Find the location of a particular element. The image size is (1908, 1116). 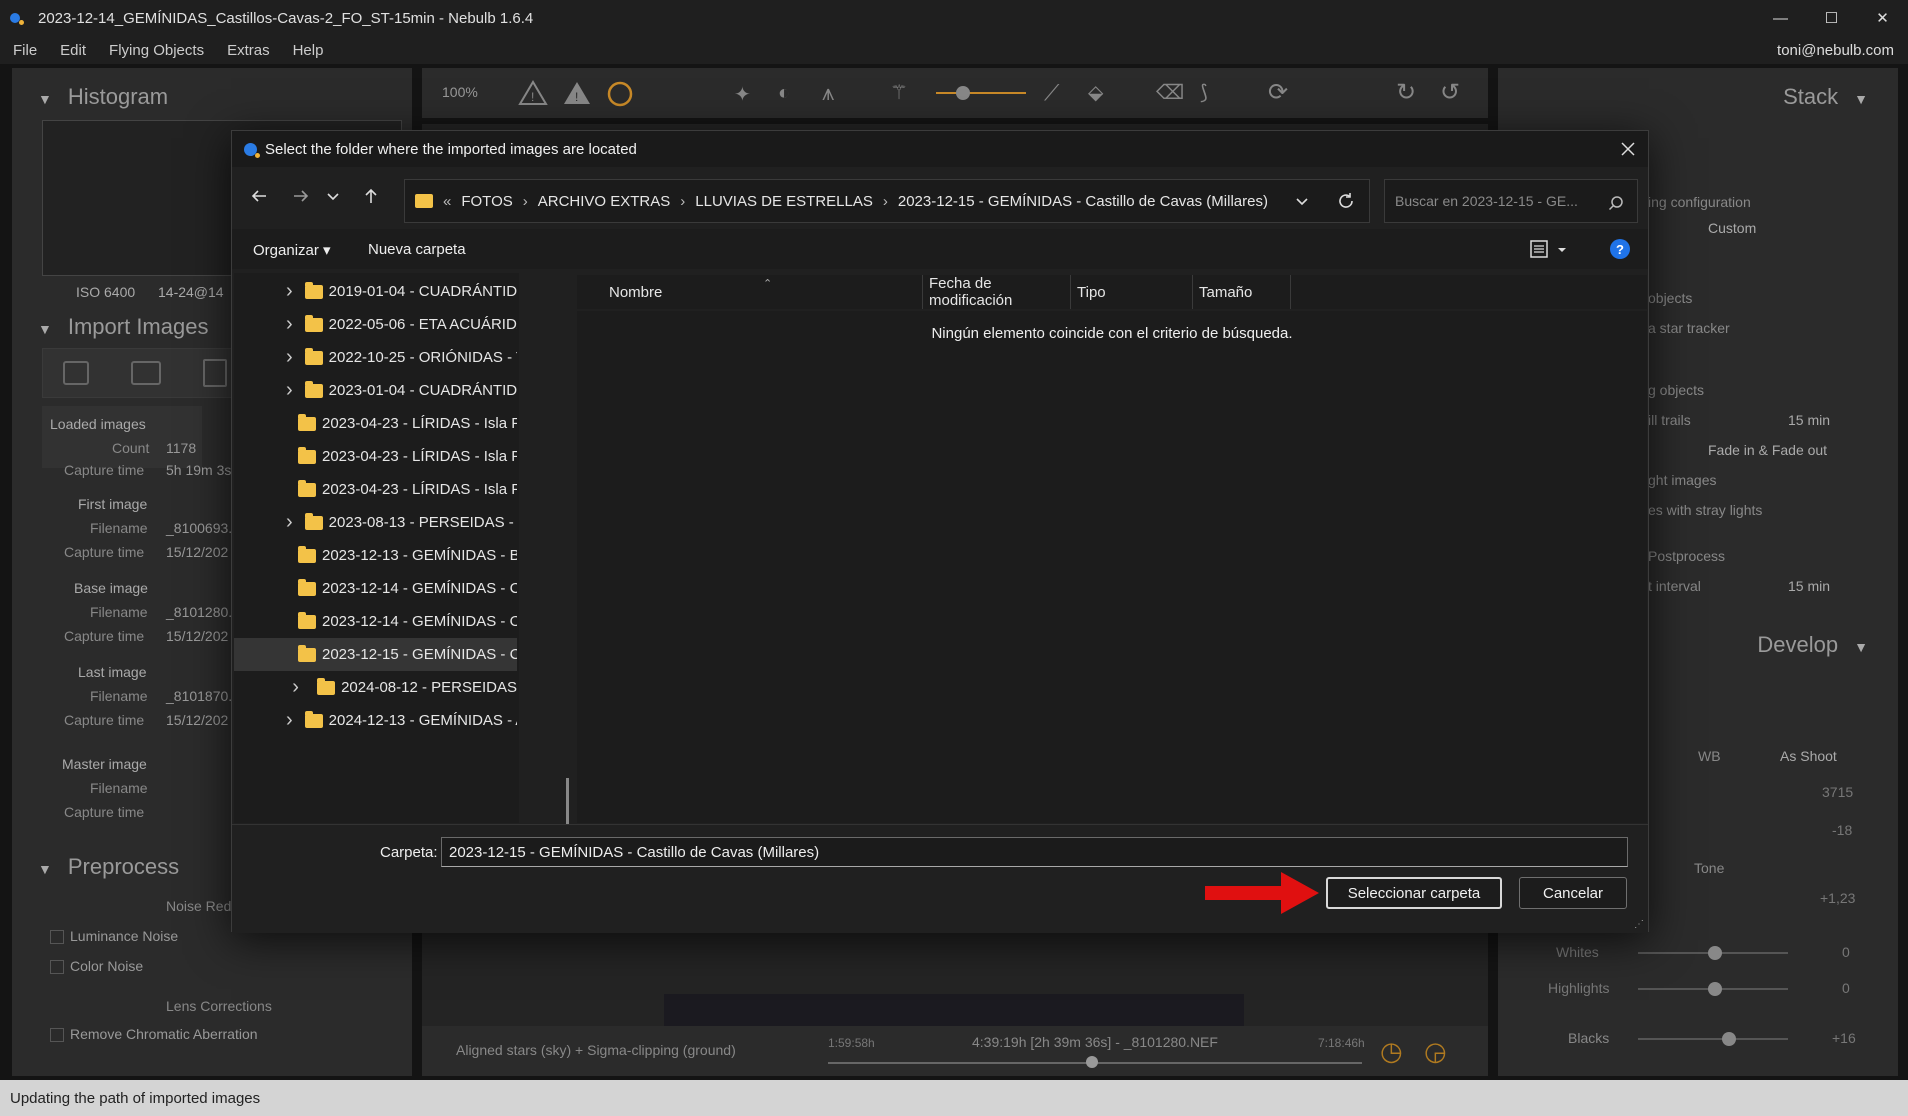

close-button: ✕ is located at coordinates (1882, 18).